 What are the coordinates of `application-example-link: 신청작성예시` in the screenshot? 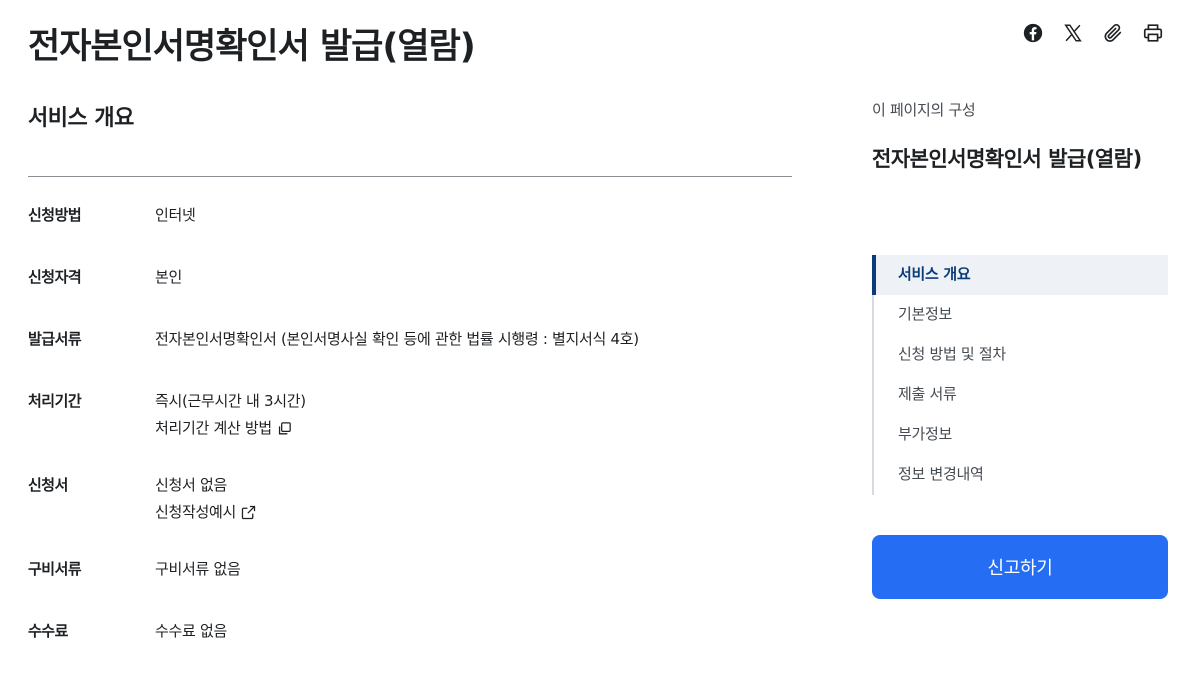 It's located at (206, 512).